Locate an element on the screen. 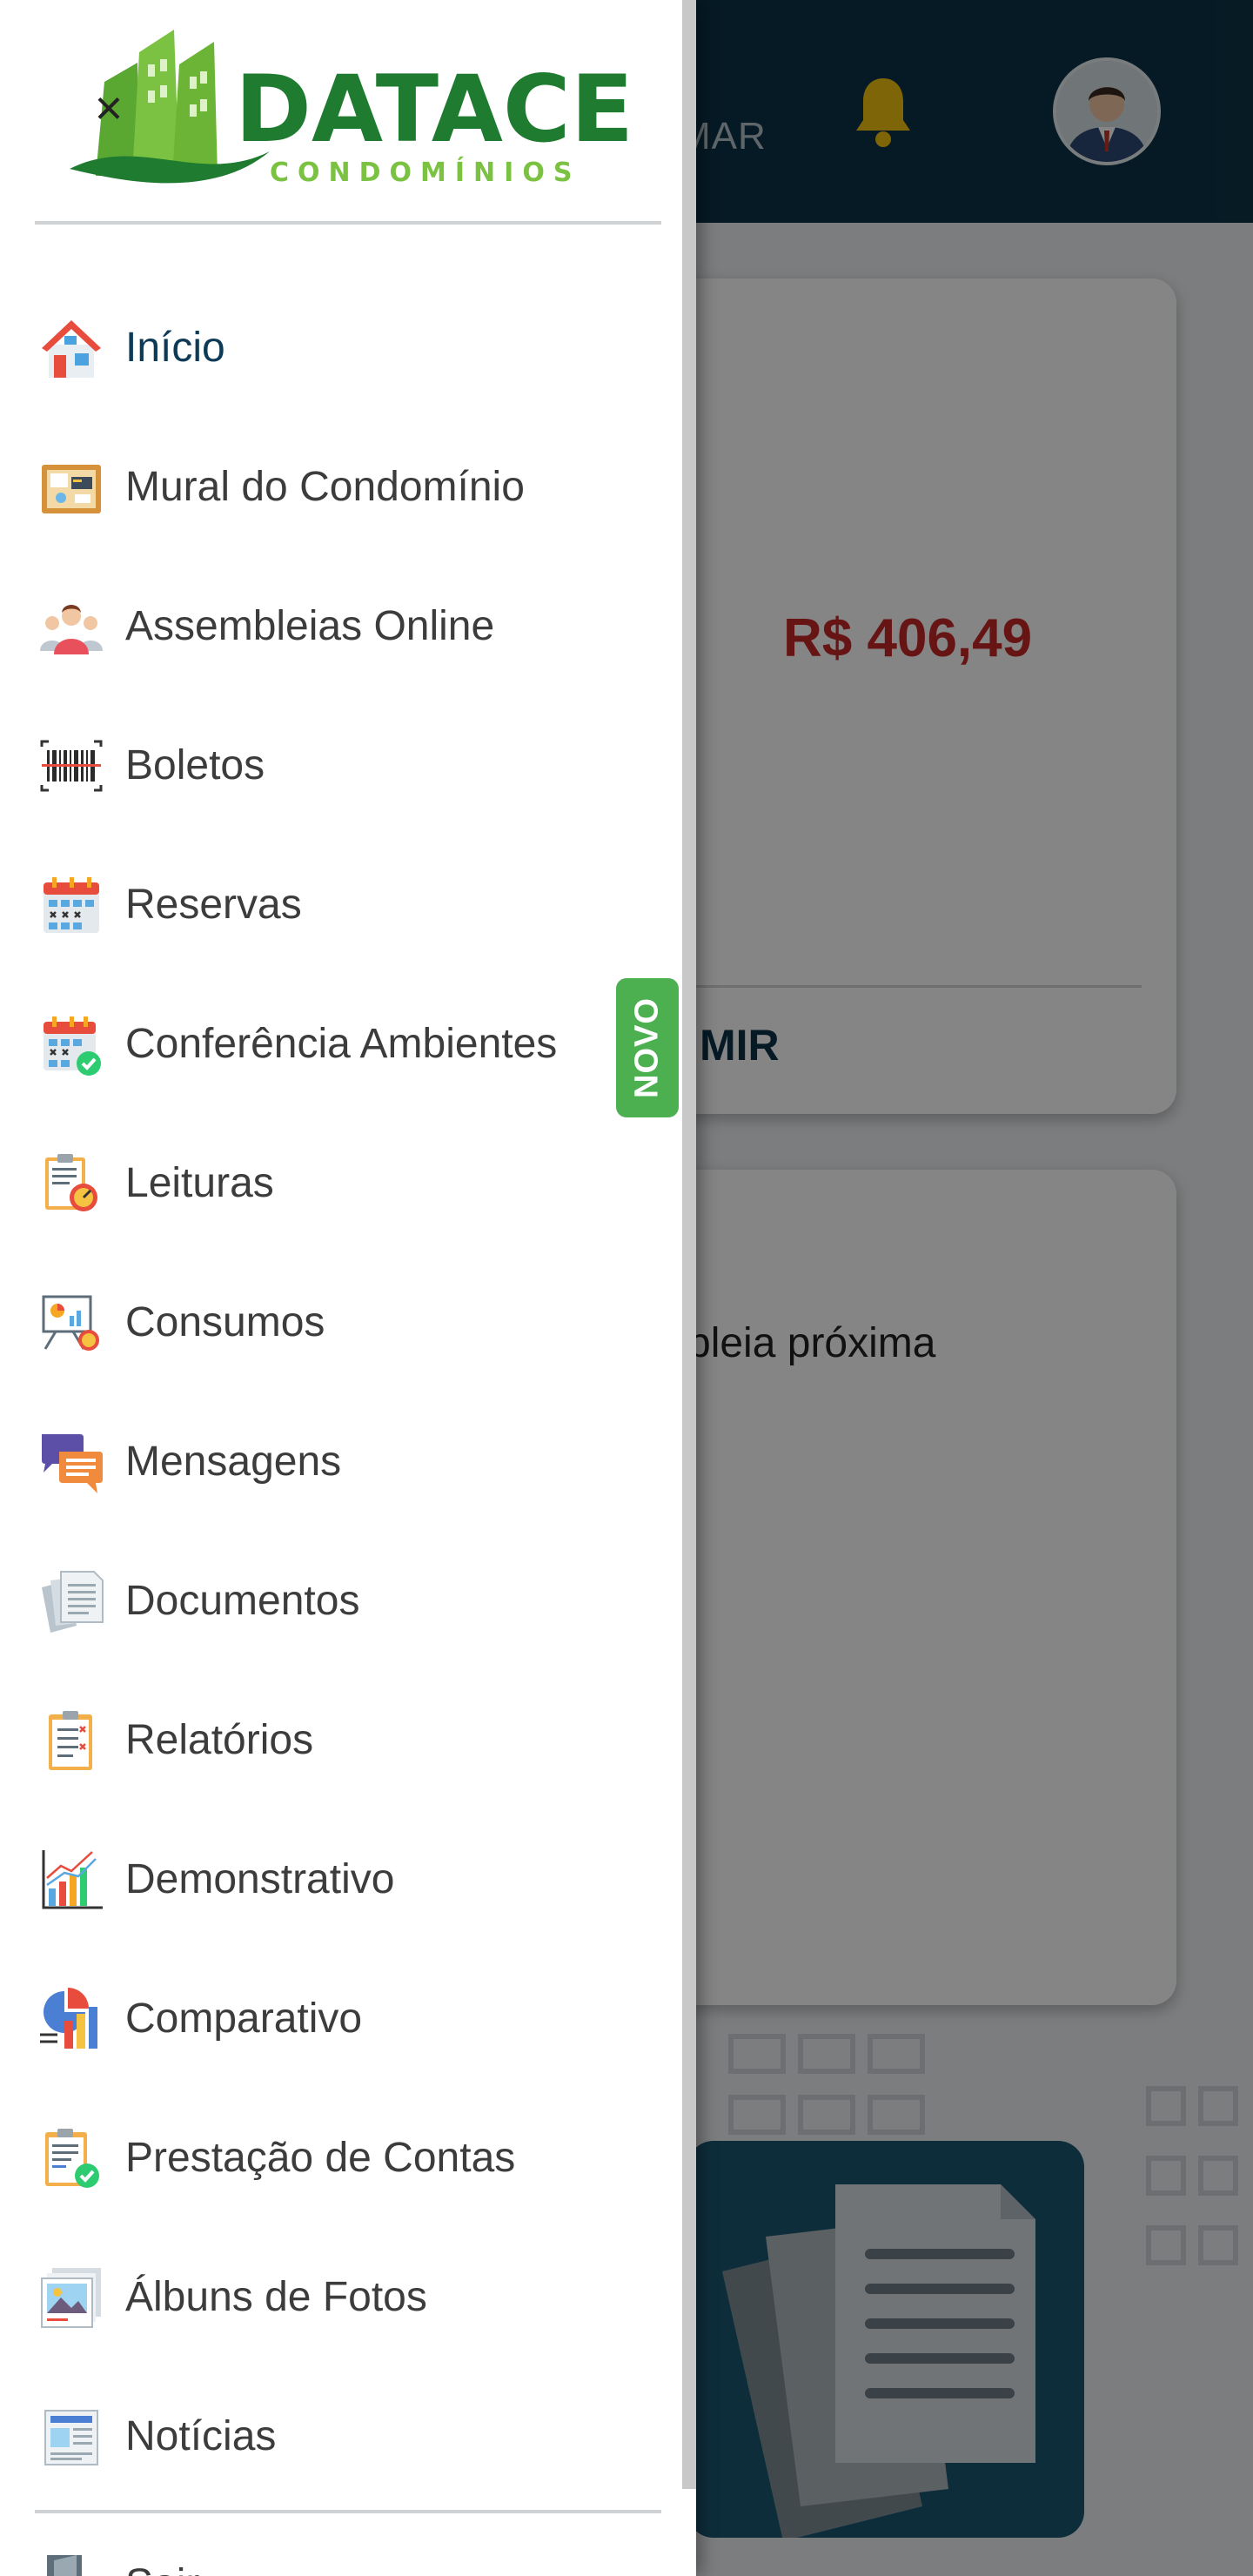  exit-door-icon is located at coordinates (64, 2566).